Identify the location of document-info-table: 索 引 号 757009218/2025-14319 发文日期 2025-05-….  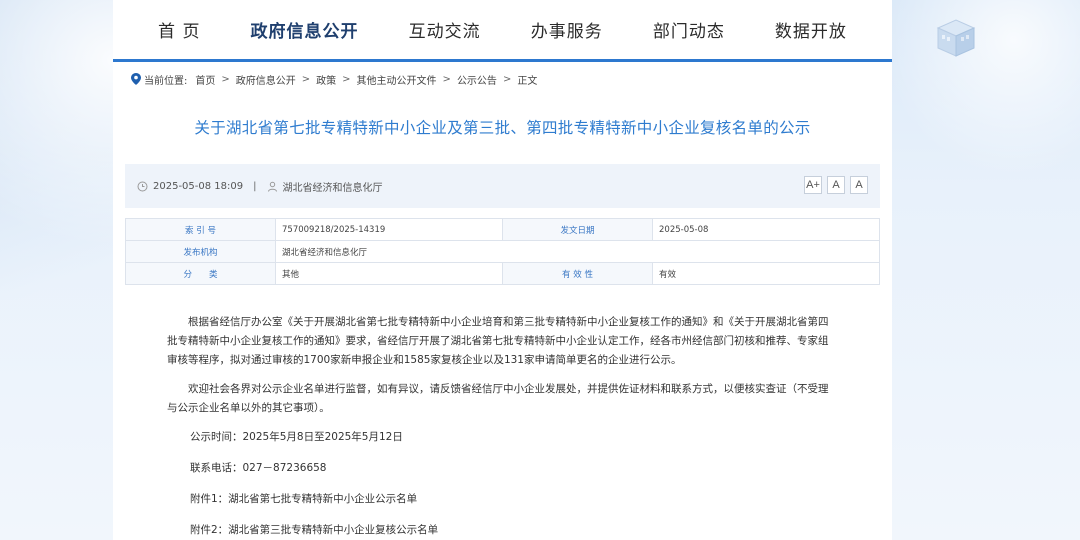
(502, 251).